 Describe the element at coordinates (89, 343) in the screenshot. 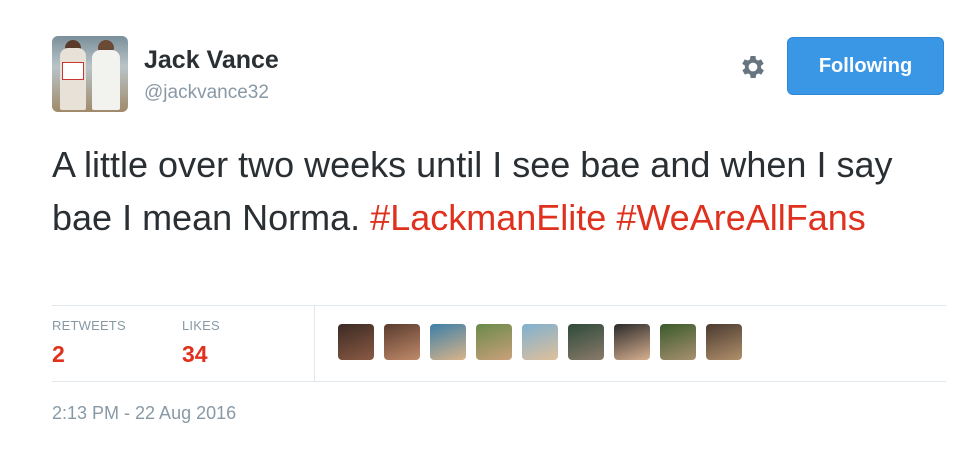

I see `retweets-stat: RETWEETS 2` at that location.